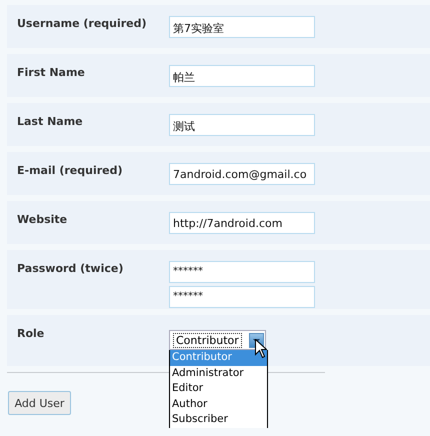  Describe the element at coordinates (242, 27) in the screenshot. I see `input-field: 第7实验室` at that location.